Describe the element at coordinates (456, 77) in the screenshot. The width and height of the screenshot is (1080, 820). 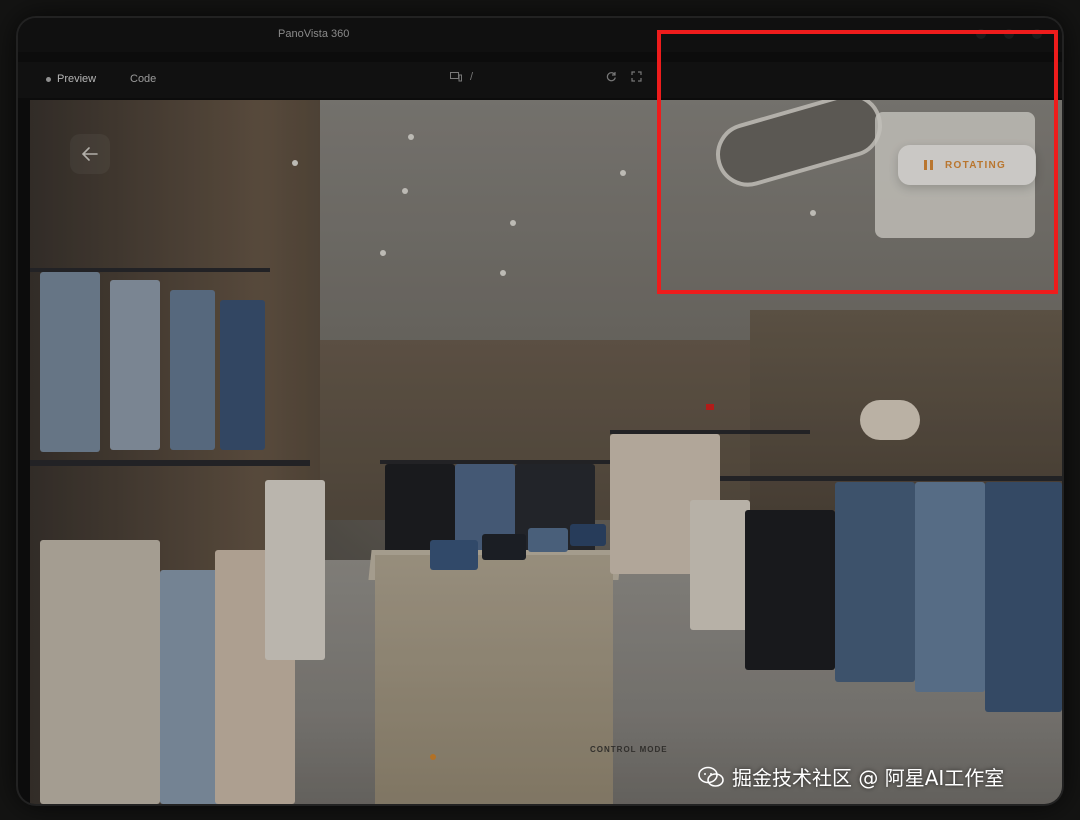
I see `device-icon` at that location.